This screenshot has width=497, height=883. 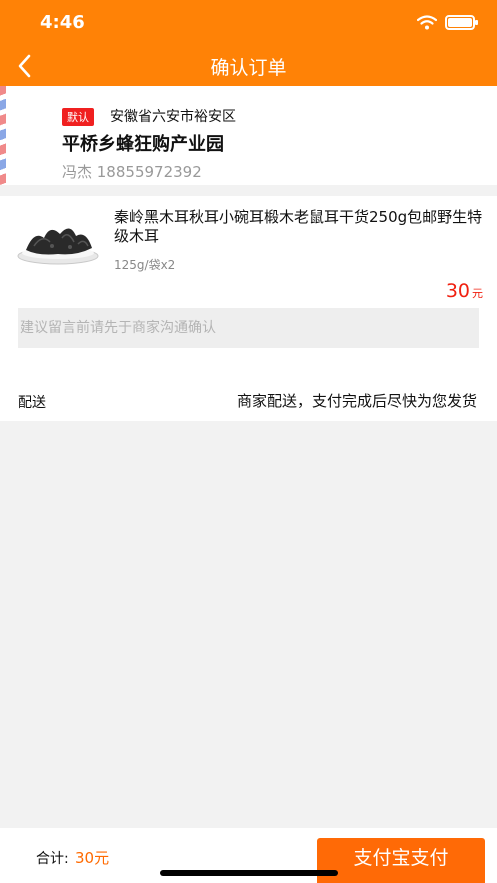 I want to click on product-price: 30 元, so click(x=464, y=291).